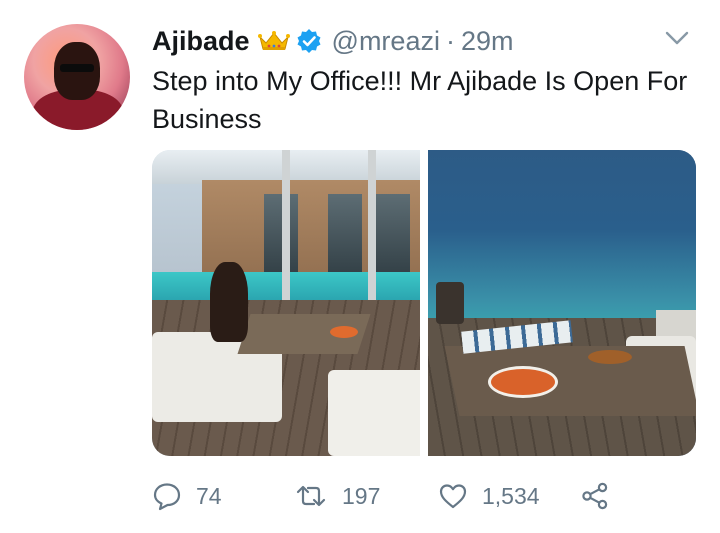 Image resolution: width=720 pixels, height=533 pixels. I want to click on avatar-shades-shape, so click(77, 68).